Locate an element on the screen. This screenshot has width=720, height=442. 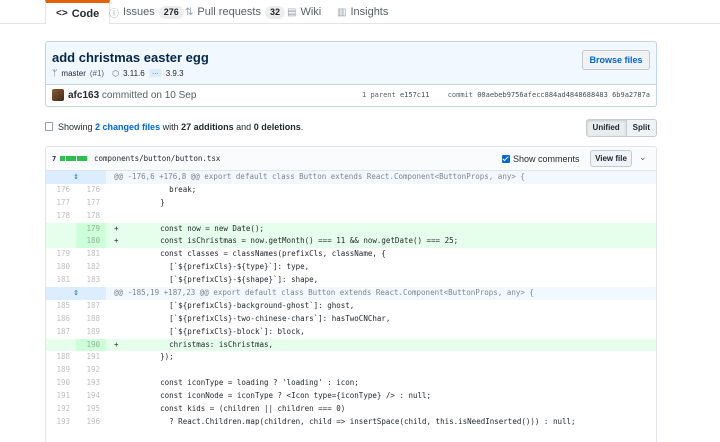
new-line-number: 194 is located at coordinates (91, 396).